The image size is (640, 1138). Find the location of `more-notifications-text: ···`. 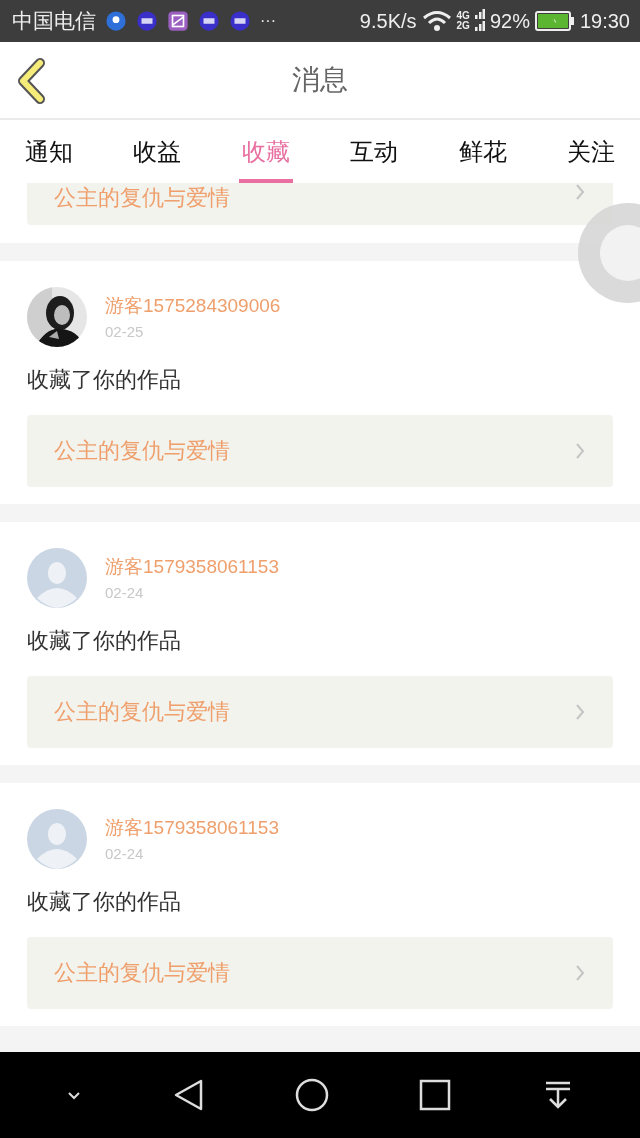

more-notifications-text: ··· is located at coordinates (268, 21).